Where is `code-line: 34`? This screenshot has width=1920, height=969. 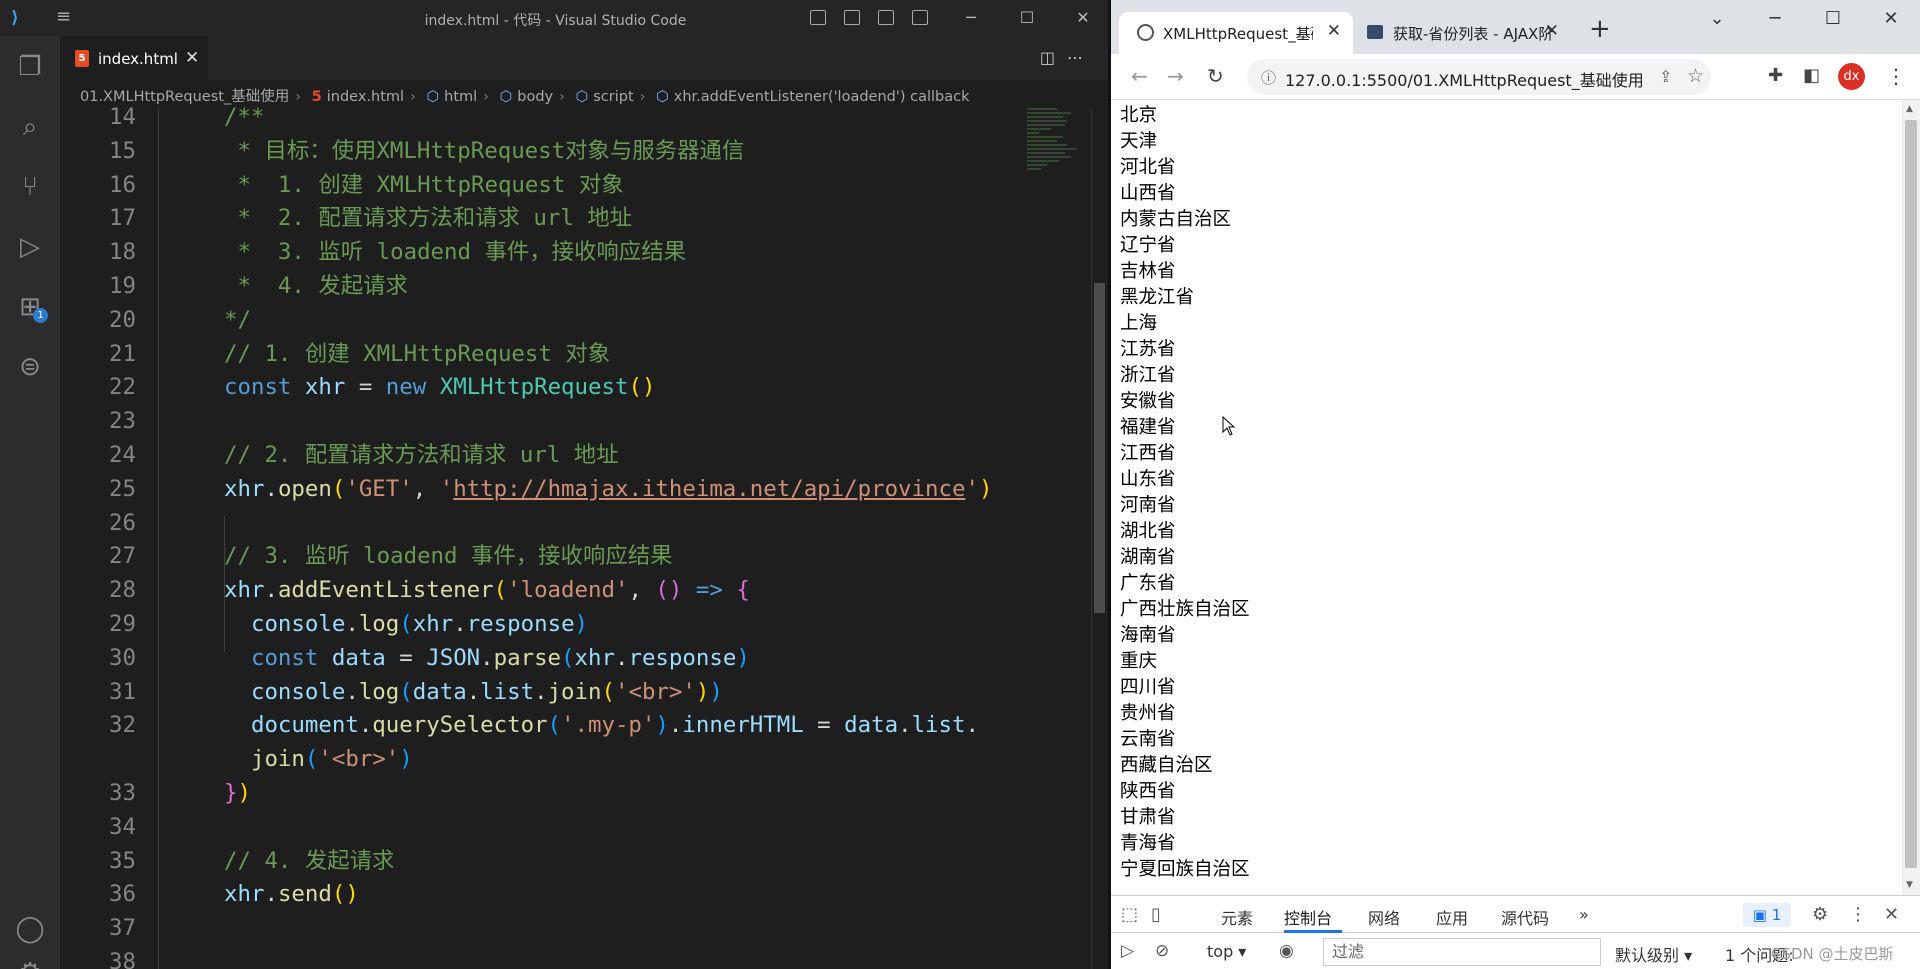 code-line: 34 is located at coordinates (560, 827).